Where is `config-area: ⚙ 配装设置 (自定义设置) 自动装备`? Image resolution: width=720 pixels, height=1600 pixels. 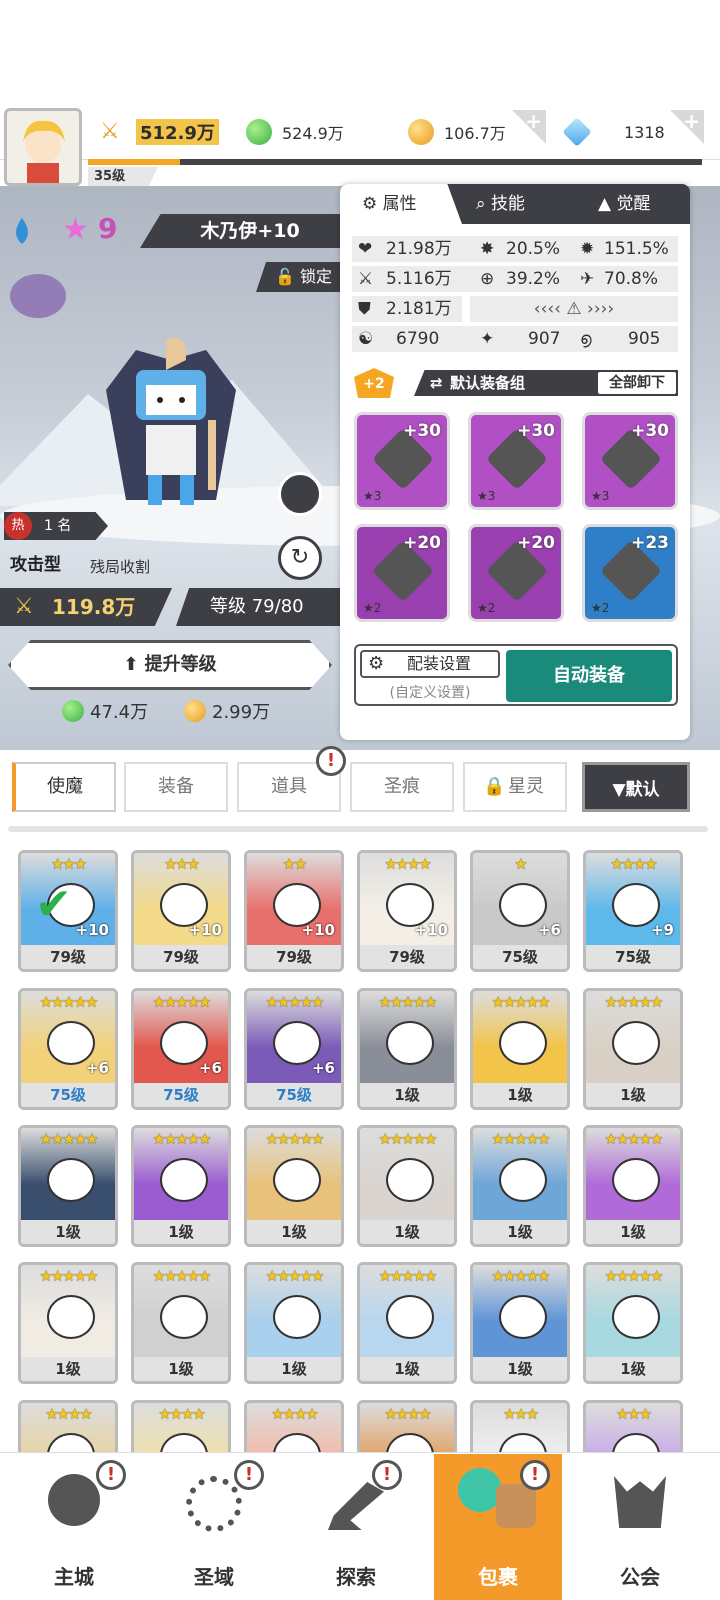
config-area: ⚙ 配装设置 (自定义设置) 自动装备 is located at coordinates (516, 675).